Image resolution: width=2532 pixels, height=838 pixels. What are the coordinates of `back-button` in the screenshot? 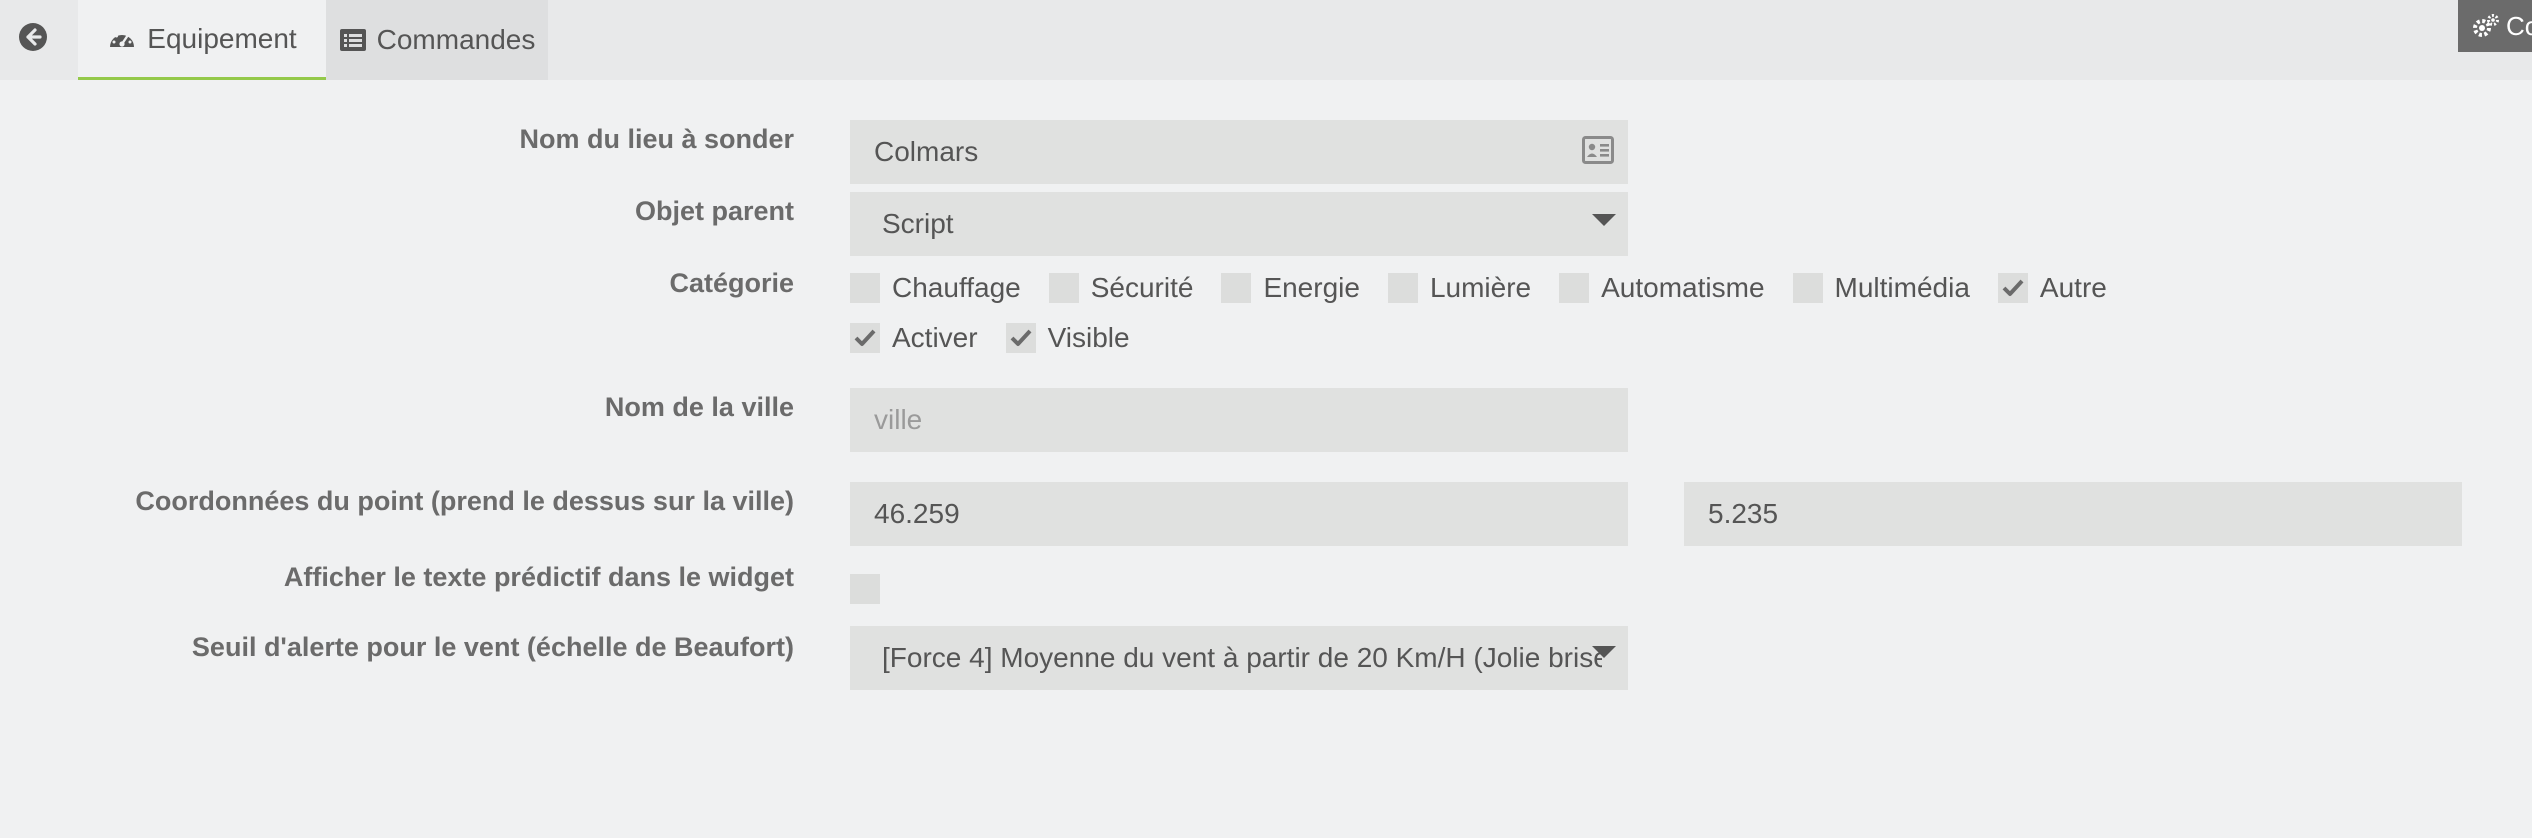 It's located at (33, 40).